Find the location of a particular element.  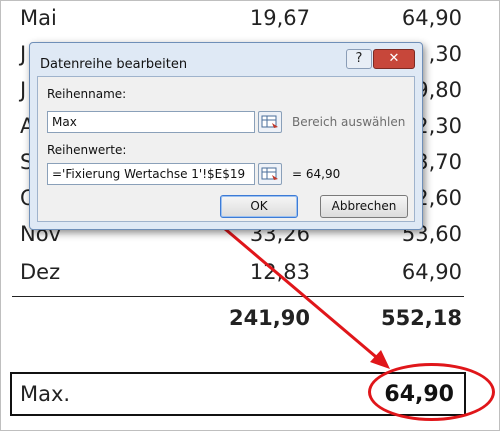

ok-button: OK is located at coordinates (259, 206).